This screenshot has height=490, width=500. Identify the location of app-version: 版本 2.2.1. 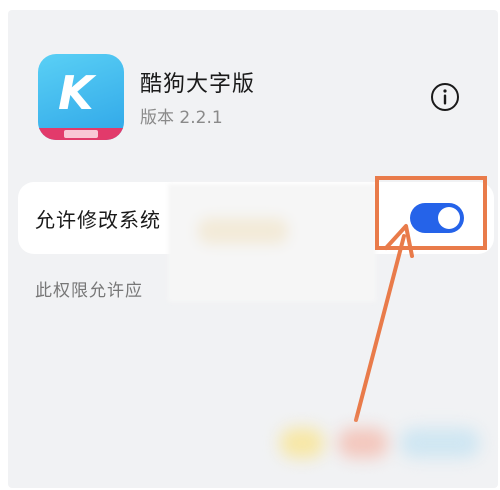
(181, 118).